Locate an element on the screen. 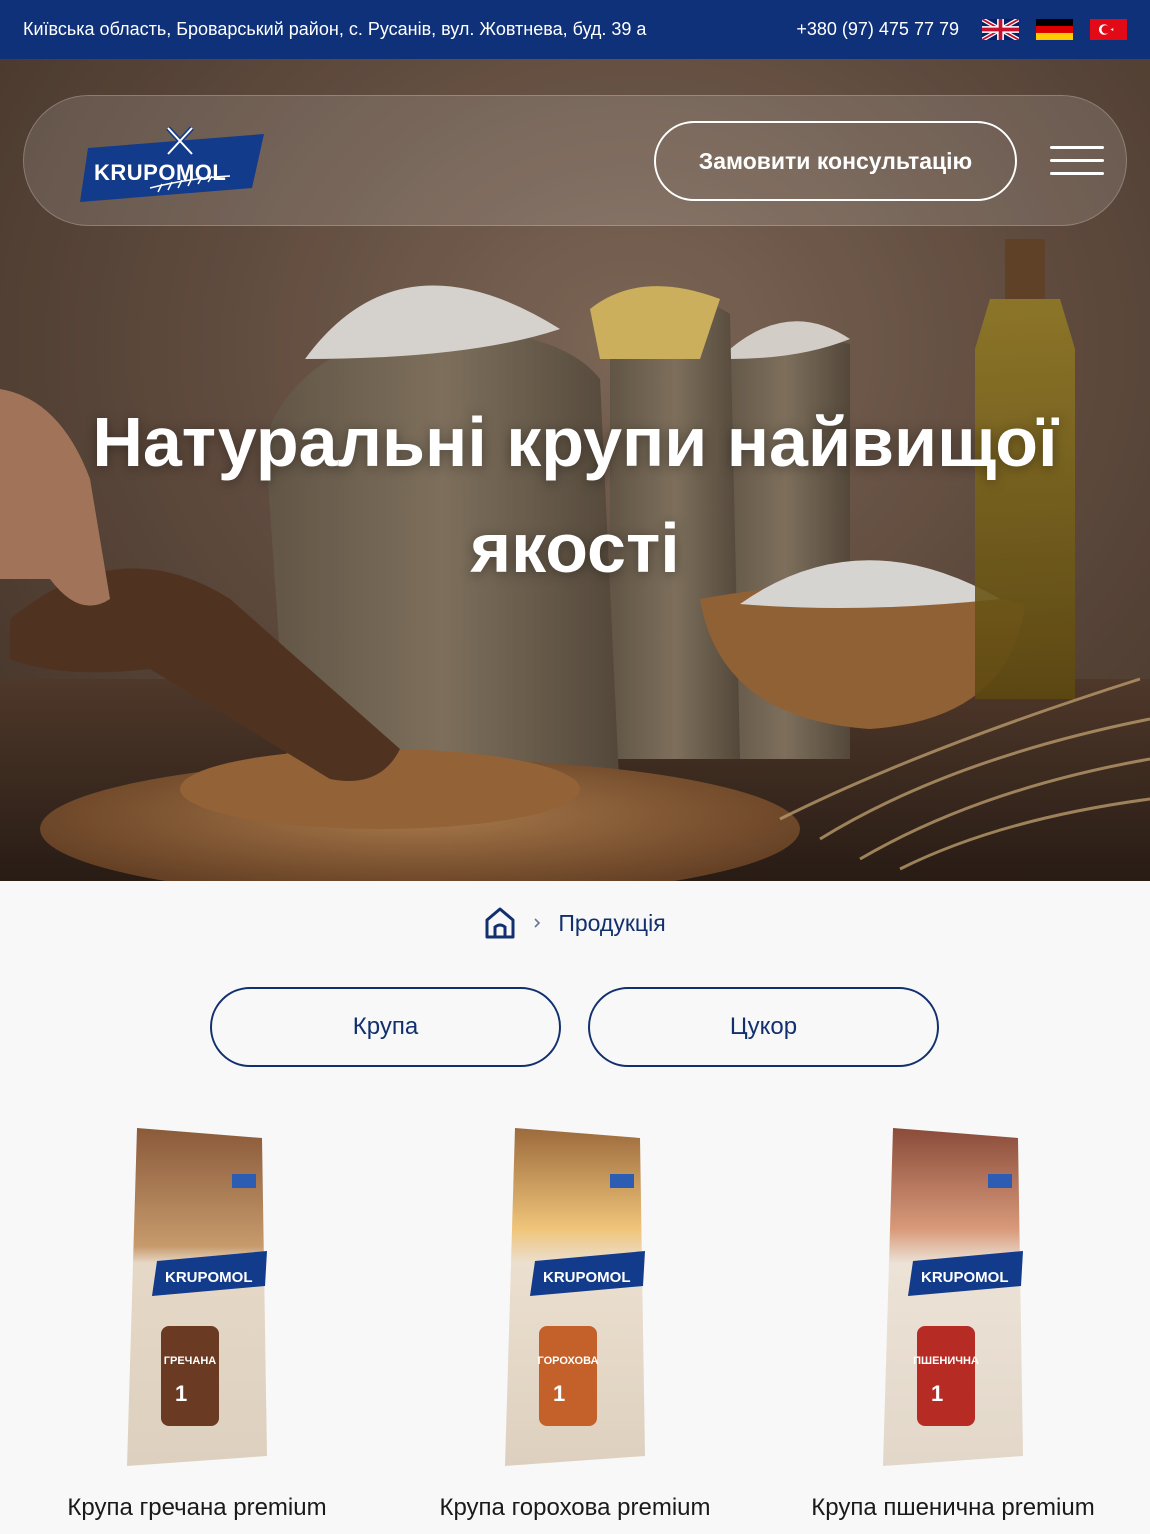 The height and width of the screenshot is (1534, 1150). product-name: Крупа горохова premium is located at coordinates (575, 1508).